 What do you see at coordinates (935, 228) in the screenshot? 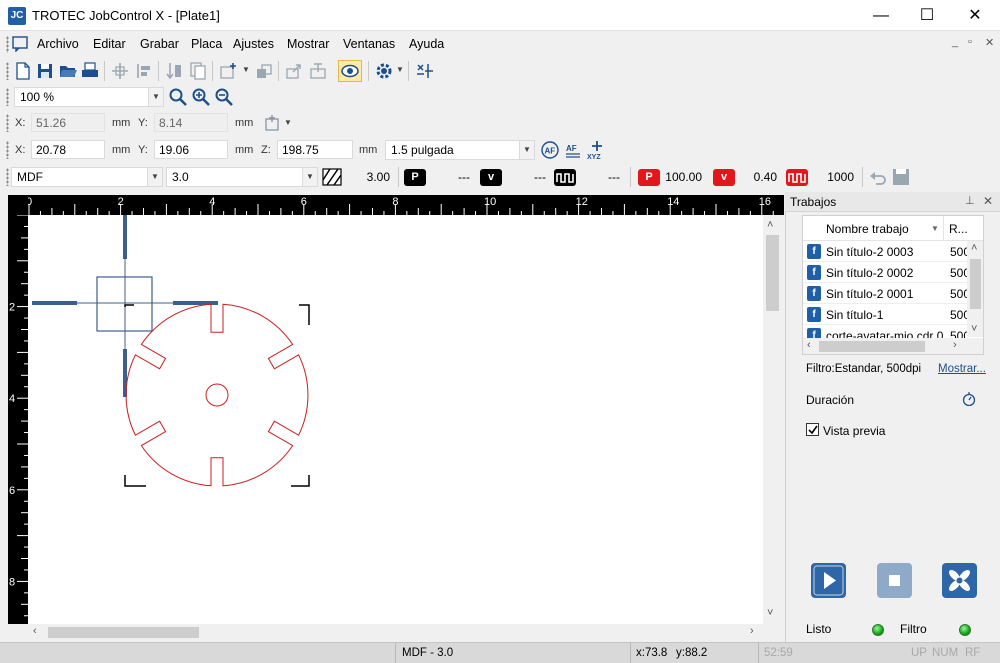
I see `sort-icon: ▼` at bounding box center [935, 228].